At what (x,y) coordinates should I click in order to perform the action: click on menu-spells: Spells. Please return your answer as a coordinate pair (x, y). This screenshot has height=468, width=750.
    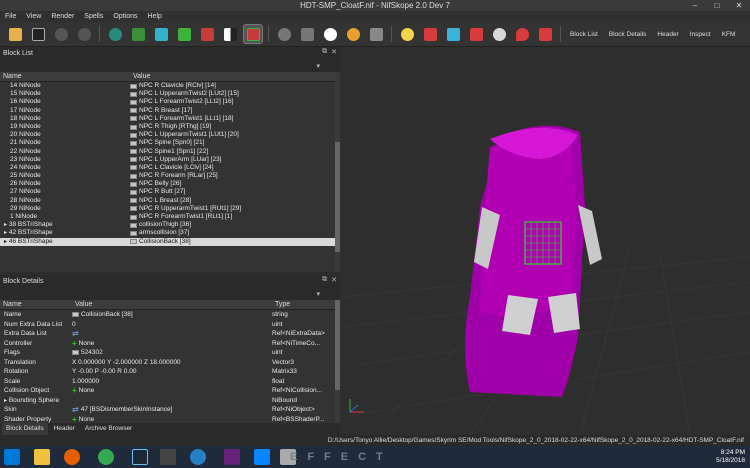
    Looking at the image, I should click on (93, 16).